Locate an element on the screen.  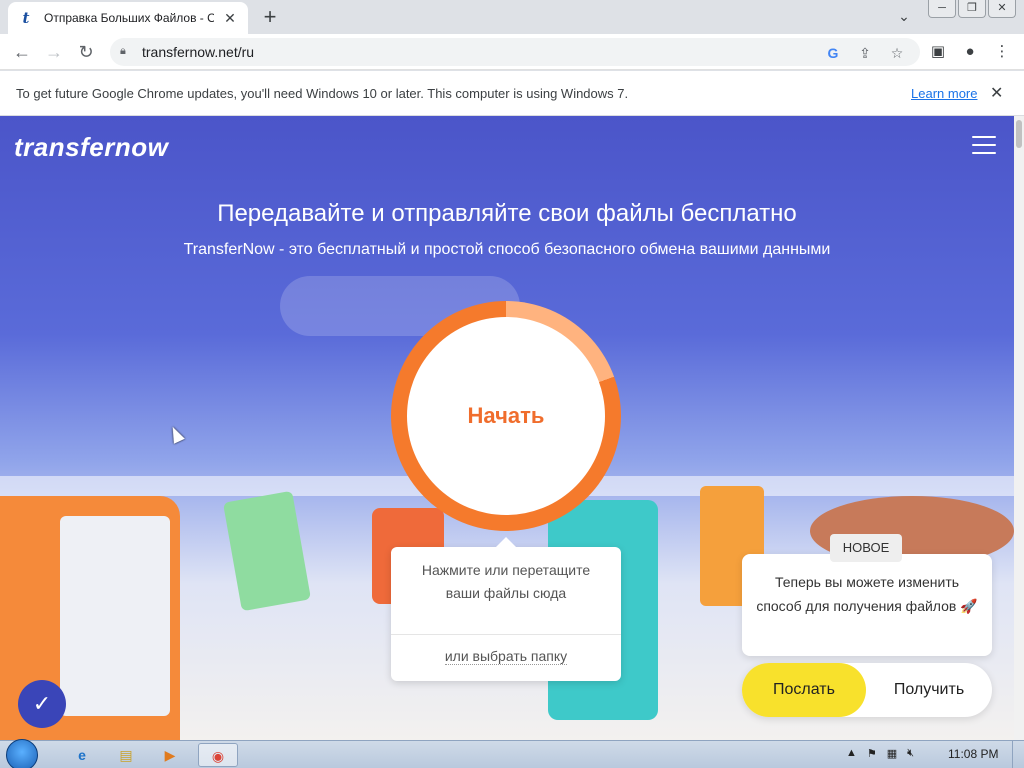
internet-explorer-icon: e is located at coordinates (82, 755).